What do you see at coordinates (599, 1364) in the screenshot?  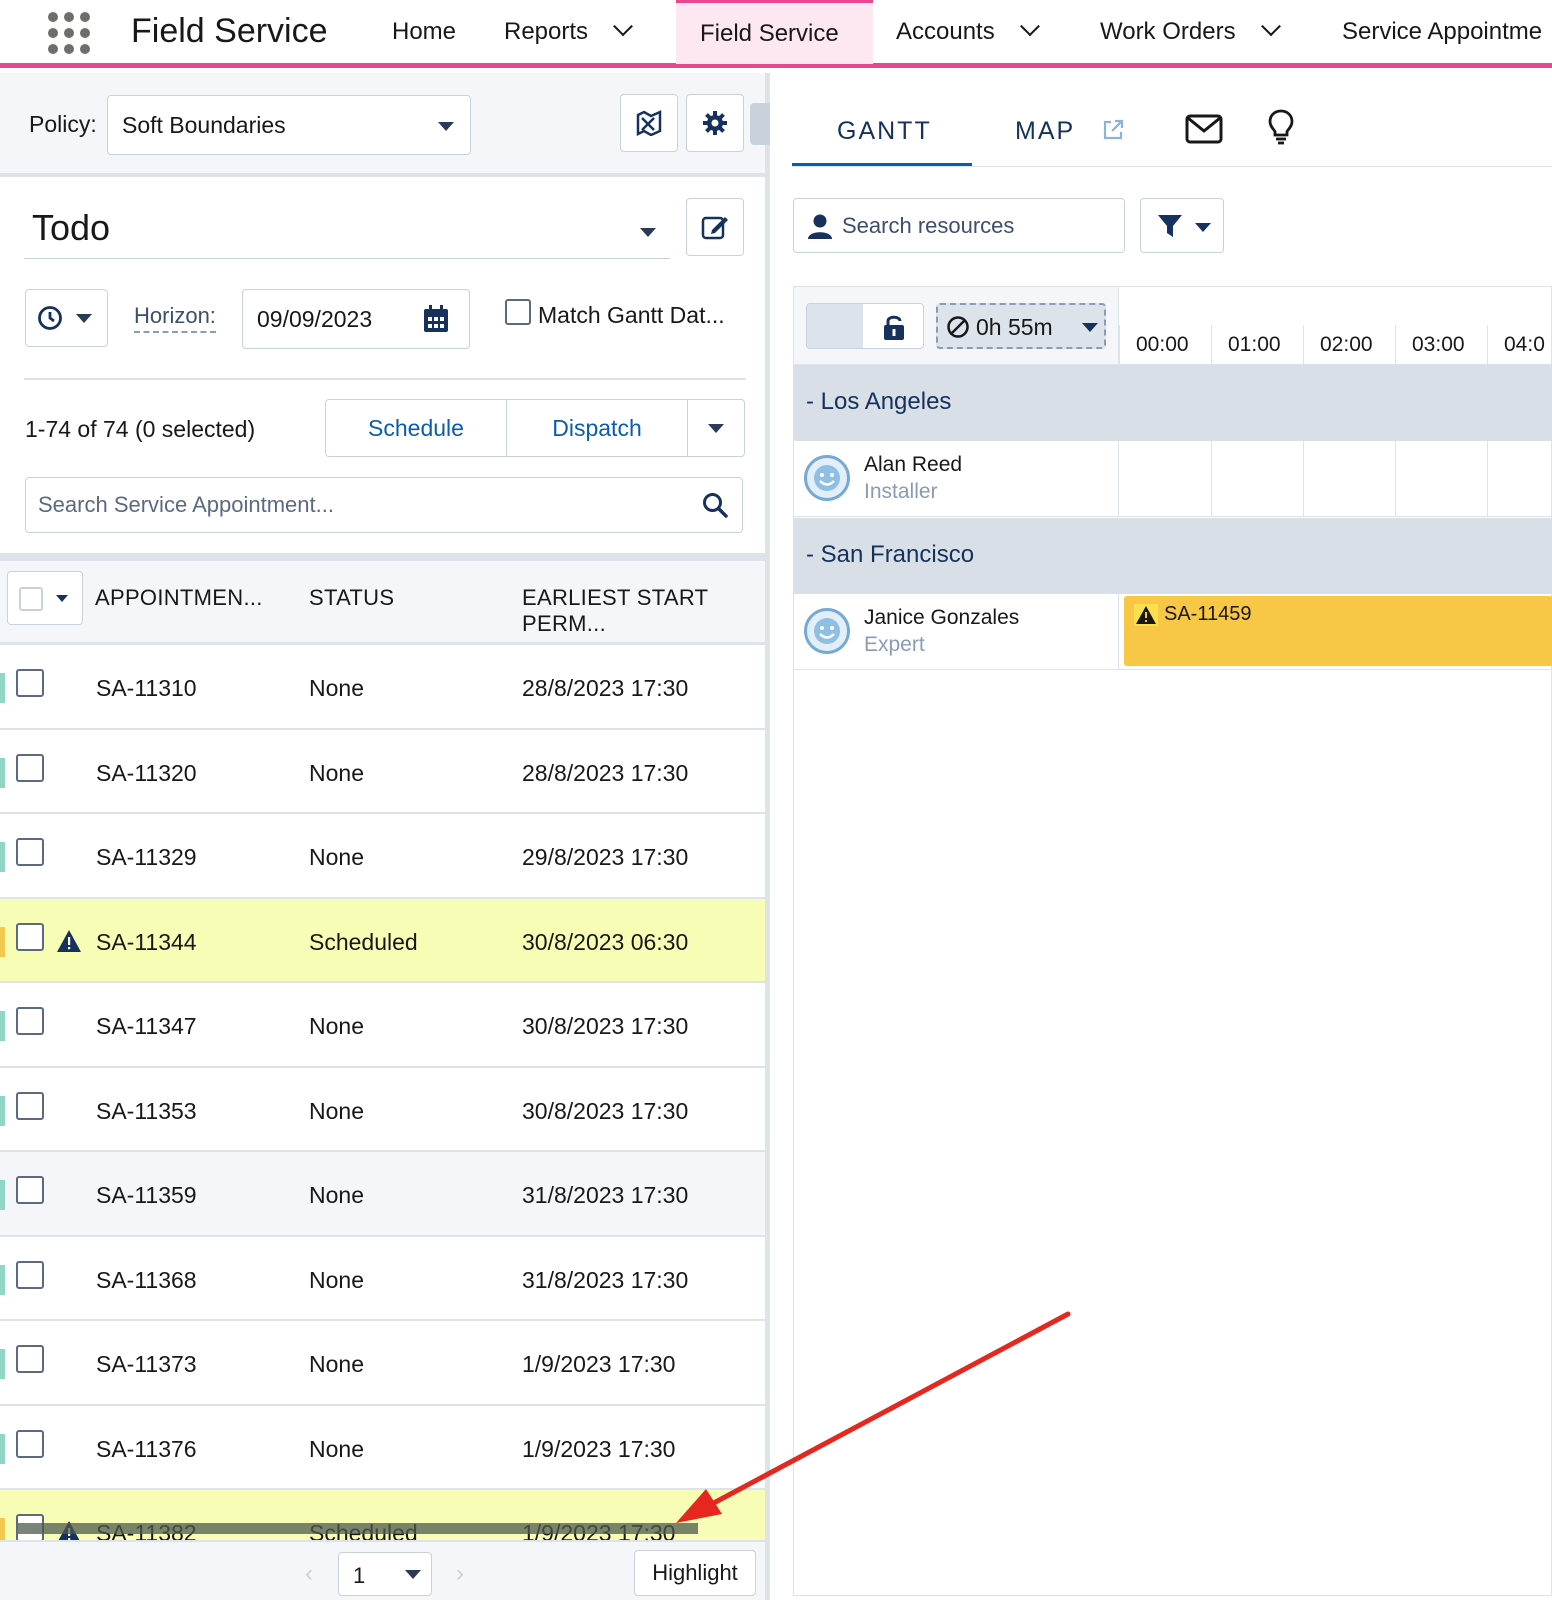 I see `earliest-start: 1/9/2023 17:30` at bounding box center [599, 1364].